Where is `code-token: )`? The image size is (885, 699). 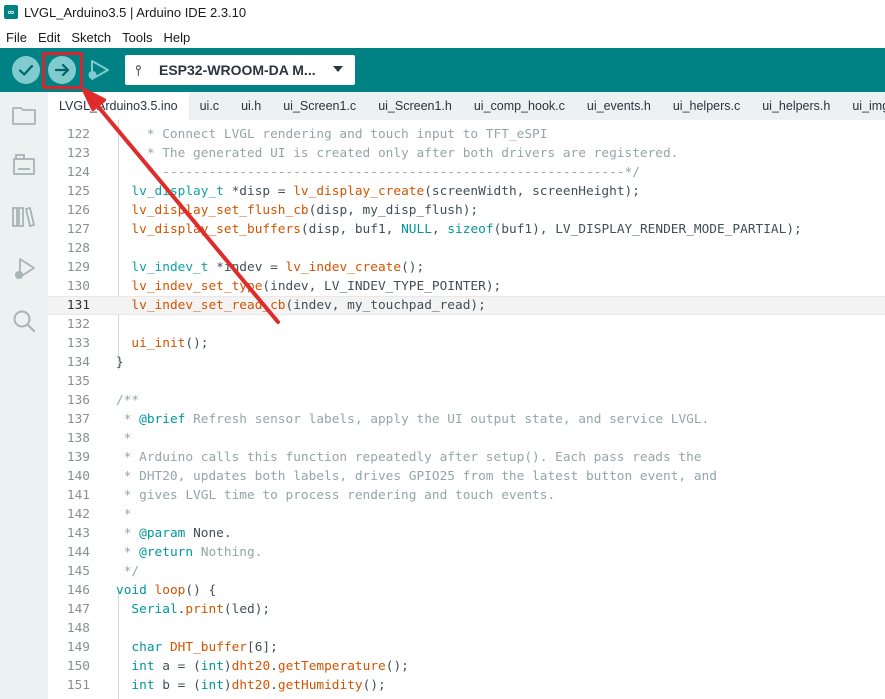
code-token: ) is located at coordinates (227, 666).